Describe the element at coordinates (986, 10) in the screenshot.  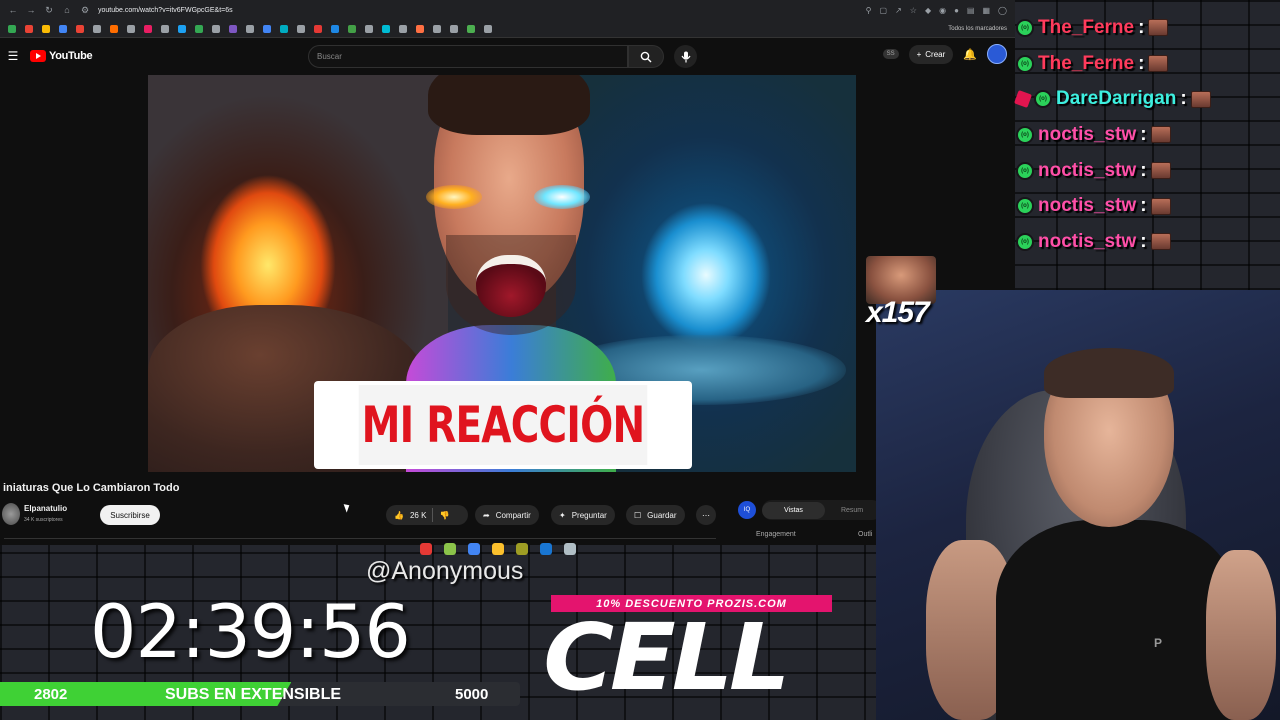
I see `sidebar-icon: ▦` at that location.